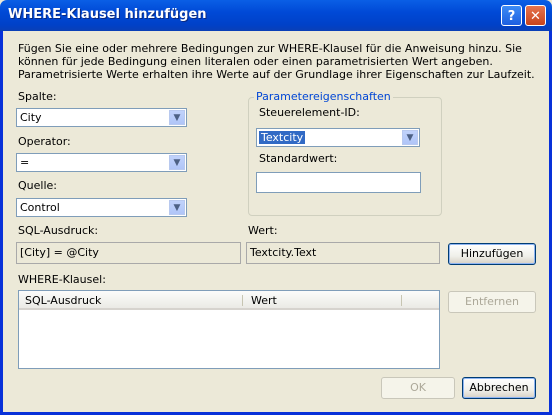  What do you see at coordinates (282, 137) in the screenshot?
I see `control-id-value: Textcity` at bounding box center [282, 137].